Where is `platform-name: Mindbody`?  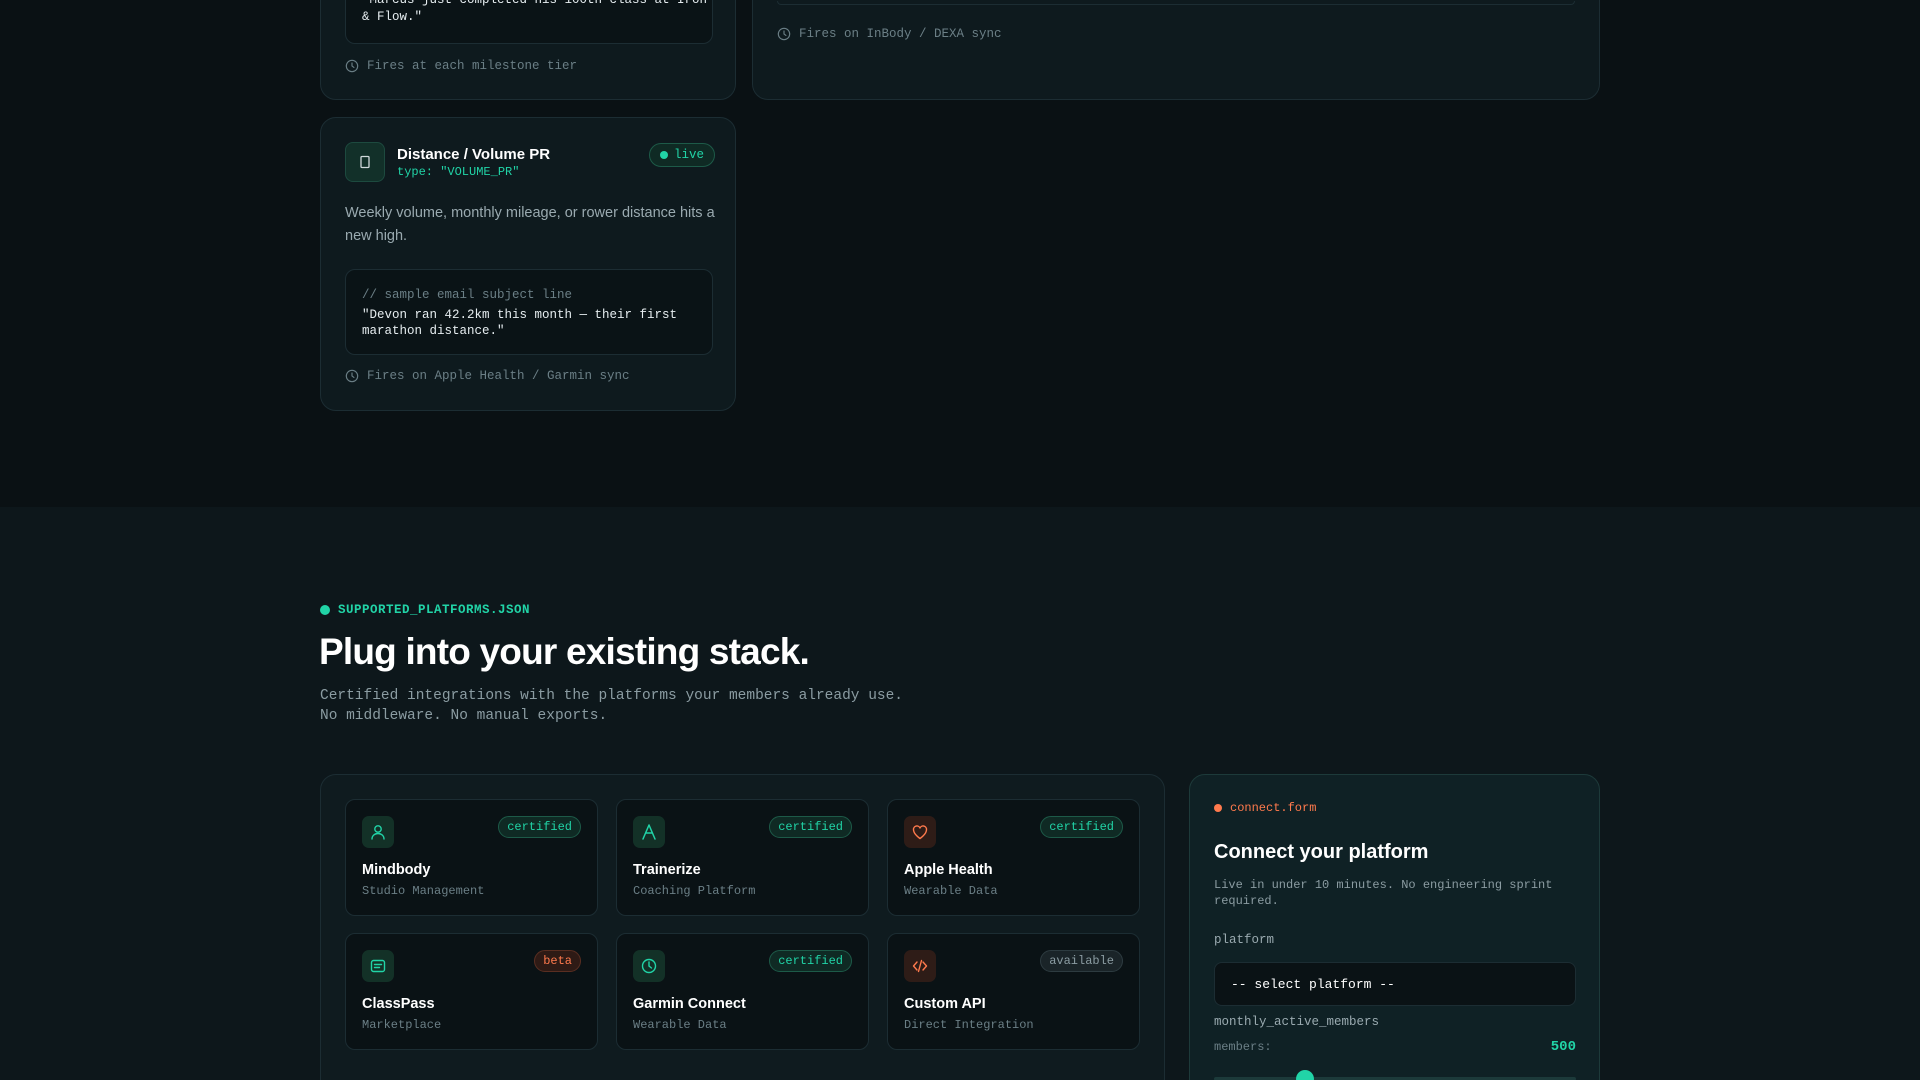
platform-name: Mindbody is located at coordinates (396, 870).